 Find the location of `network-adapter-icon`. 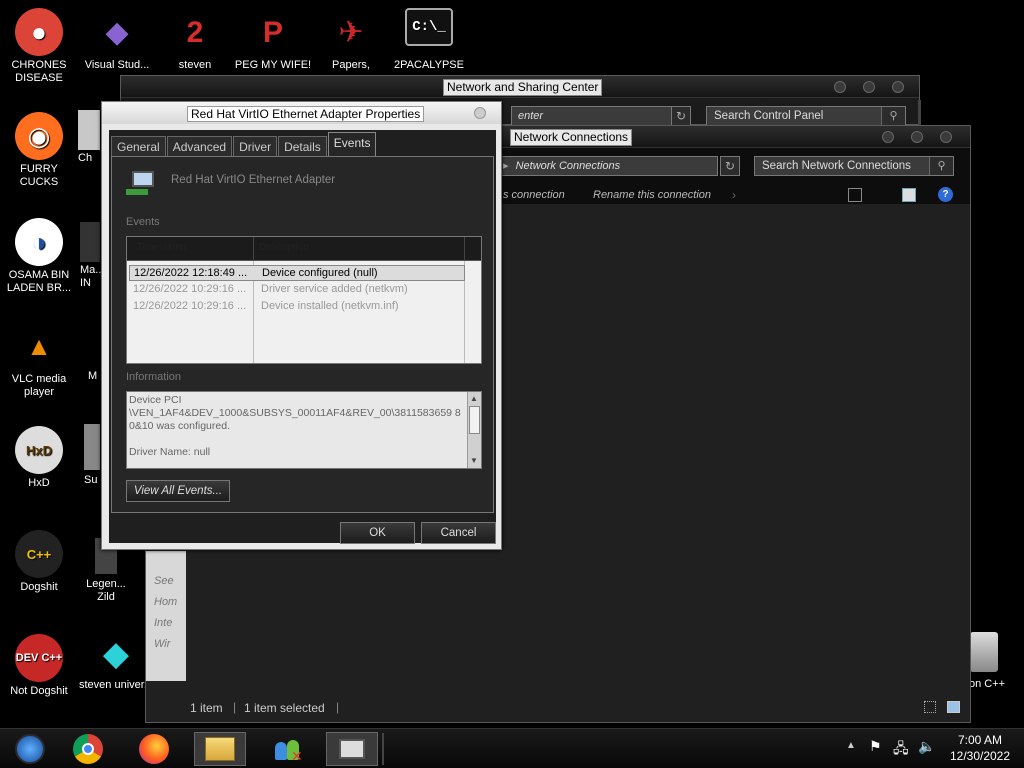

network-adapter-icon is located at coordinates (141, 185).